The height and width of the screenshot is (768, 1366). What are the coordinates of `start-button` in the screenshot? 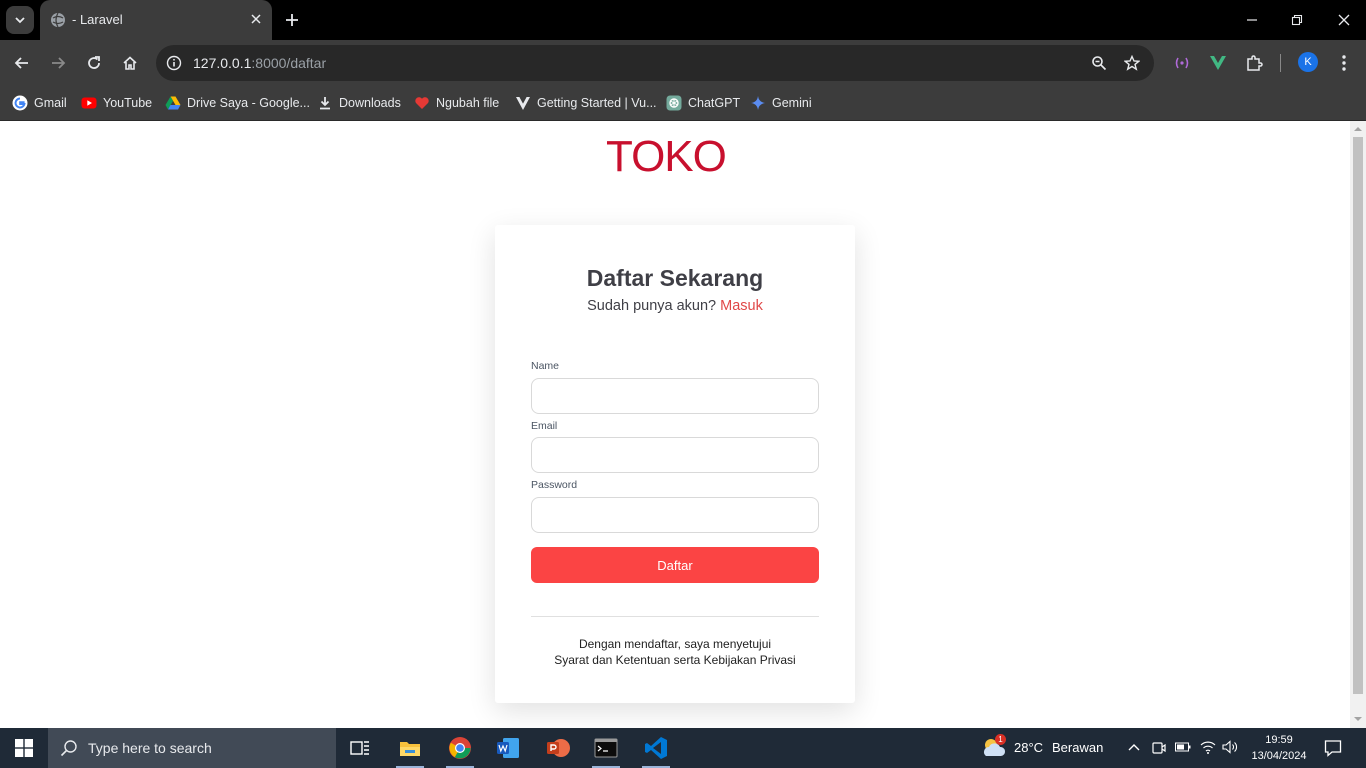 It's located at (24, 748).